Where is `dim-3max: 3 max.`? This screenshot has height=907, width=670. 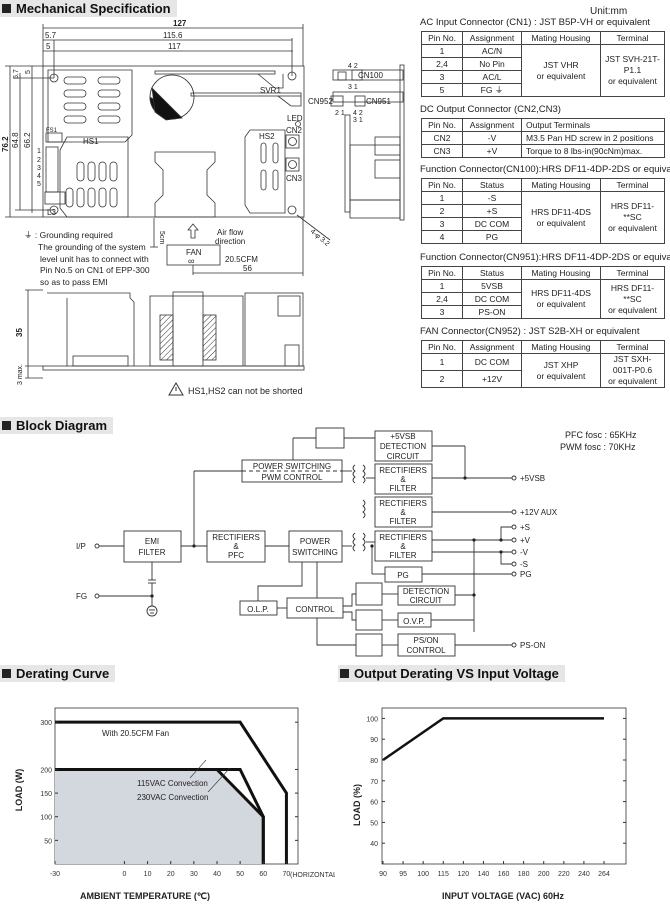
dim-3max: 3 max. is located at coordinates (20, 374).